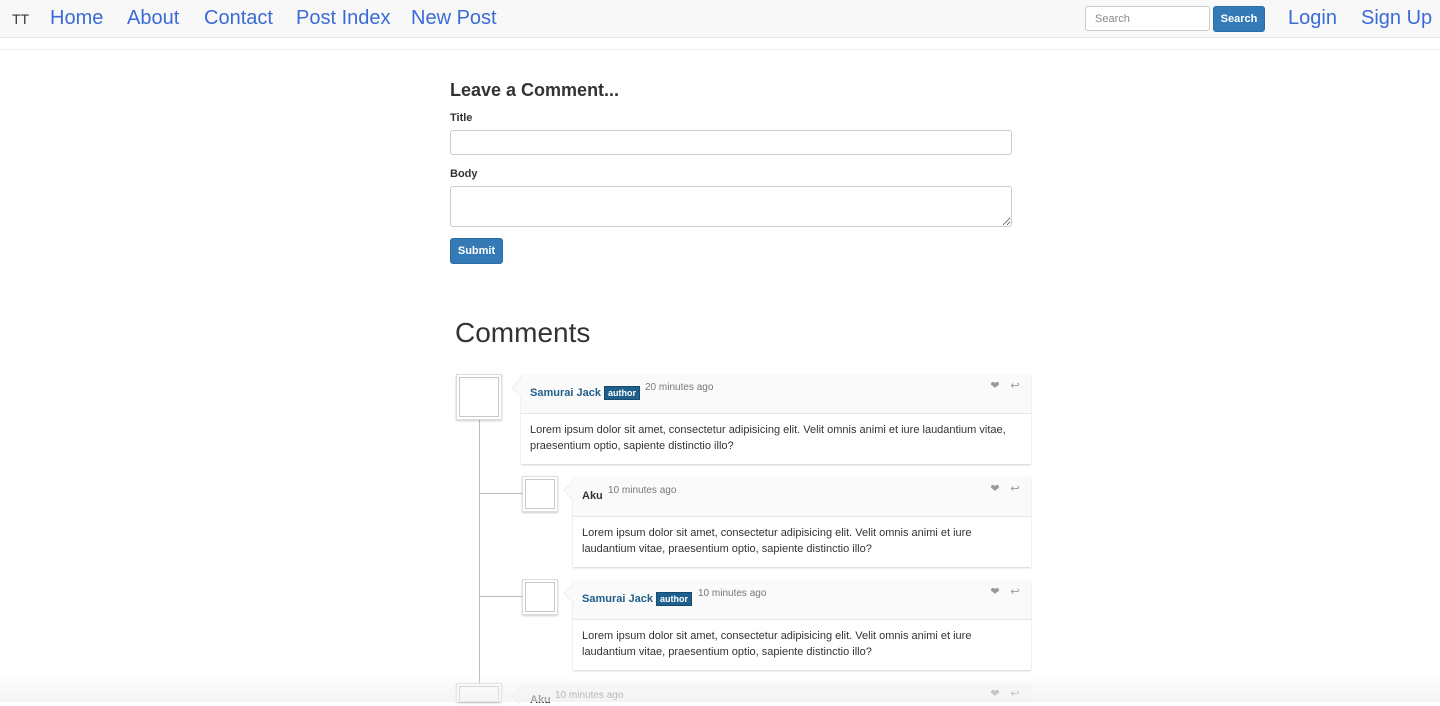 The height and width of the screenshot is (706, 1440). I want to click on body-textarea, so click(731, 206).